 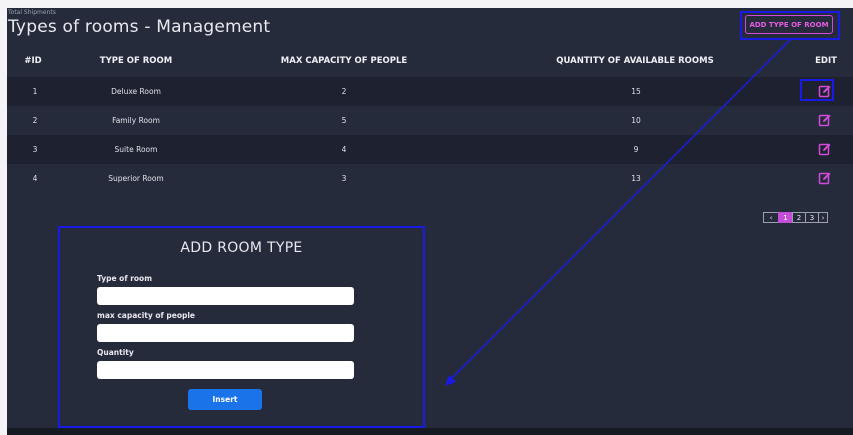 What do you see at coordinates (35, 91) in the screenshot?
I see `cell-id: 1` at bounding box center [35, 91].